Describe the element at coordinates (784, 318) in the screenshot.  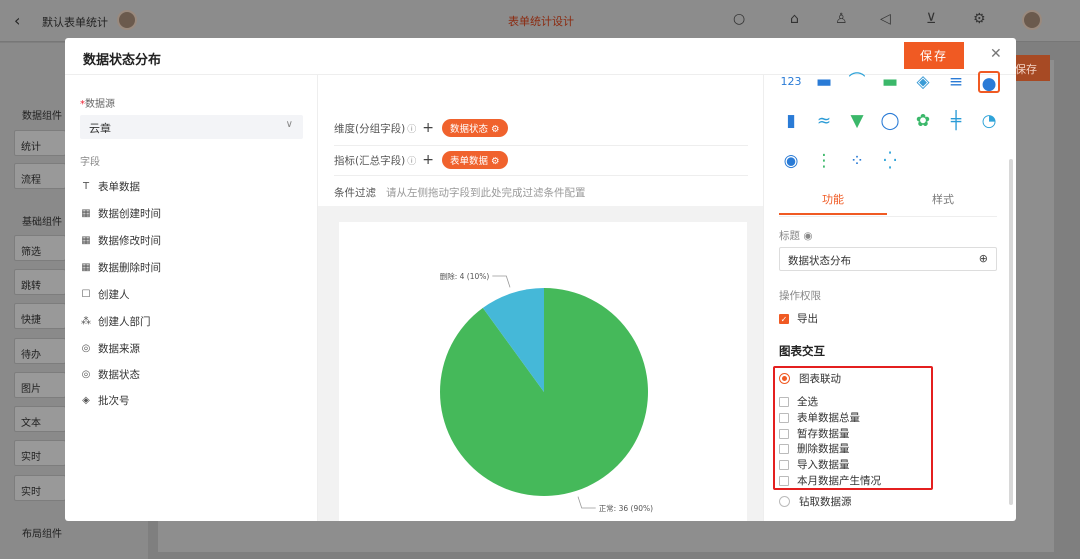
I see `export-checkbox: ✓` at that location.